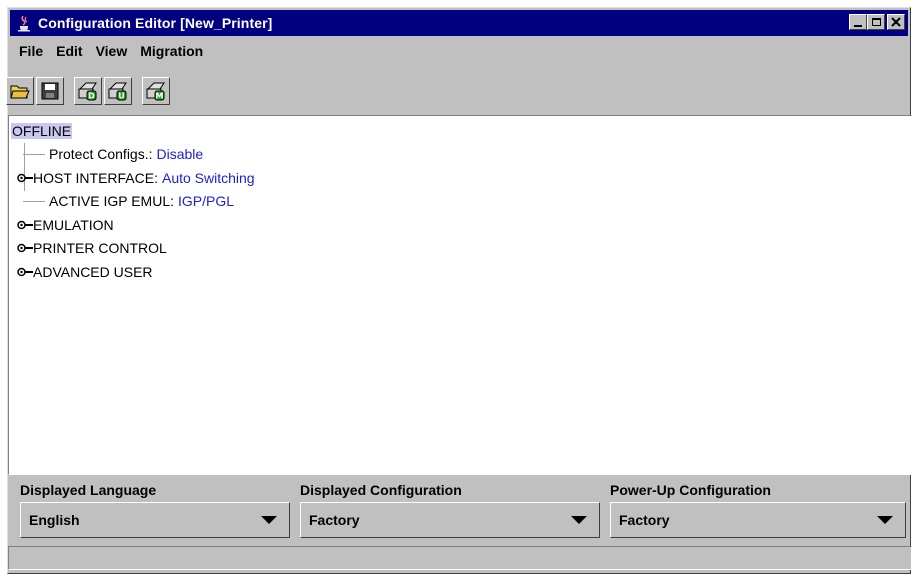 This screenshot has width=918, height=576. Describe the element at coordinates (208, 177) in the screenshot. I see `tree-node-value: Auto Switching` at that location.